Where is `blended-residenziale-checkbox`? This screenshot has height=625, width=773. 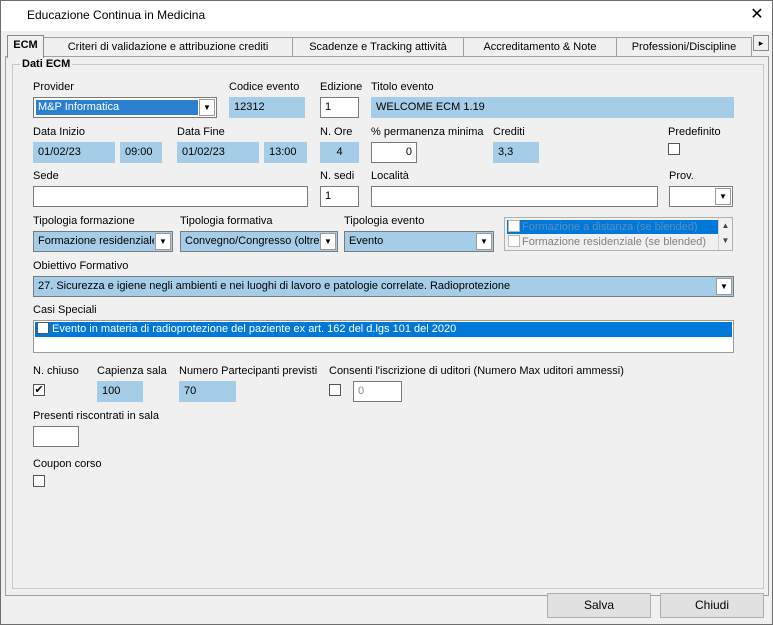
blended-residenziale-checkbox is located at coordinates (514, 241).